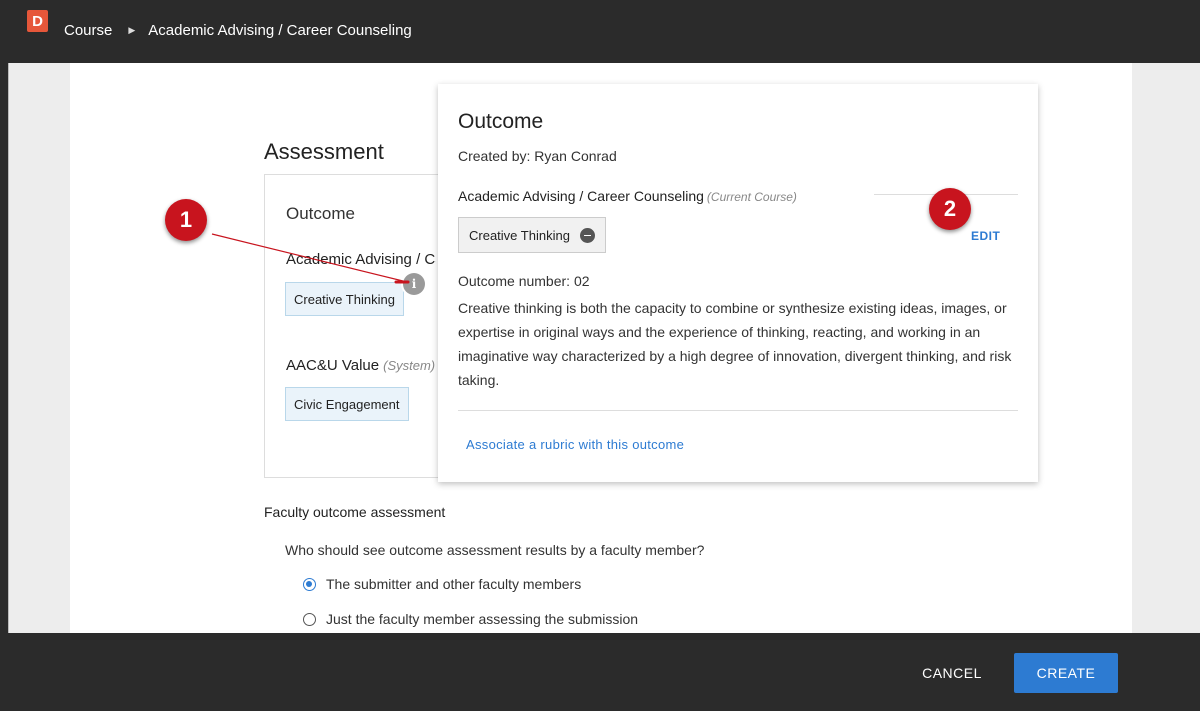  I want to click on radio-option-submitter-and-faculty: The submitter and other faculty members, so click(442, 584).